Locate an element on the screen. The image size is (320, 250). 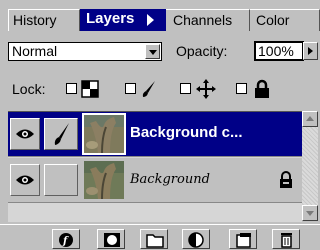
new-layer-set-button is located at coordinates (154, 239).